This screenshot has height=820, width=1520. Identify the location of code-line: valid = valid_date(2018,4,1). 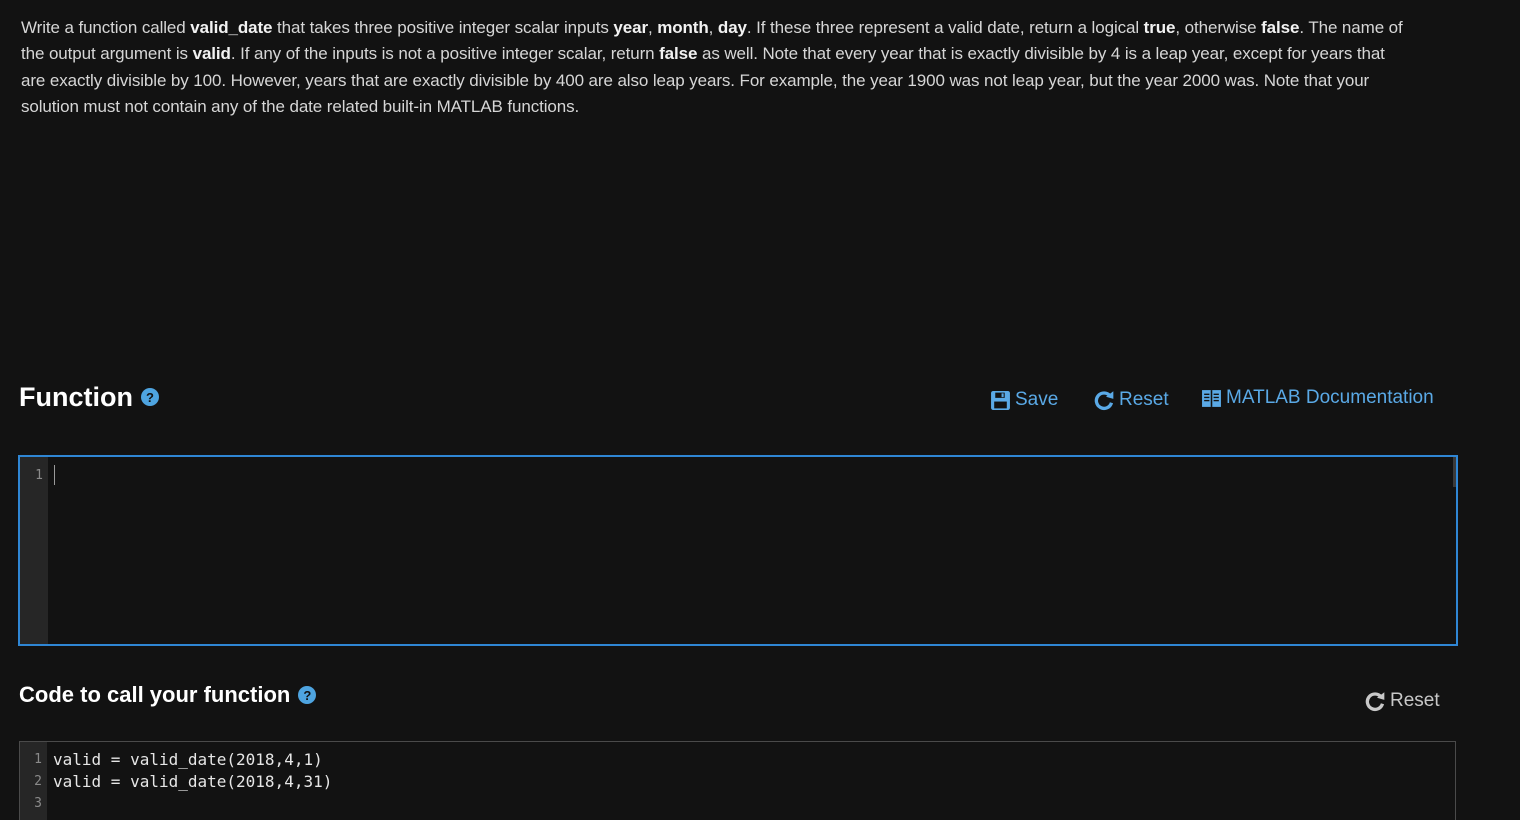
(188, 759).